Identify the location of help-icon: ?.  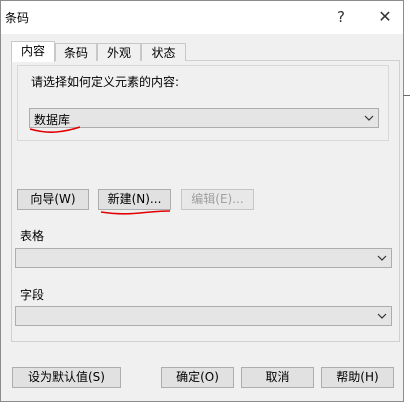
(341, 17).